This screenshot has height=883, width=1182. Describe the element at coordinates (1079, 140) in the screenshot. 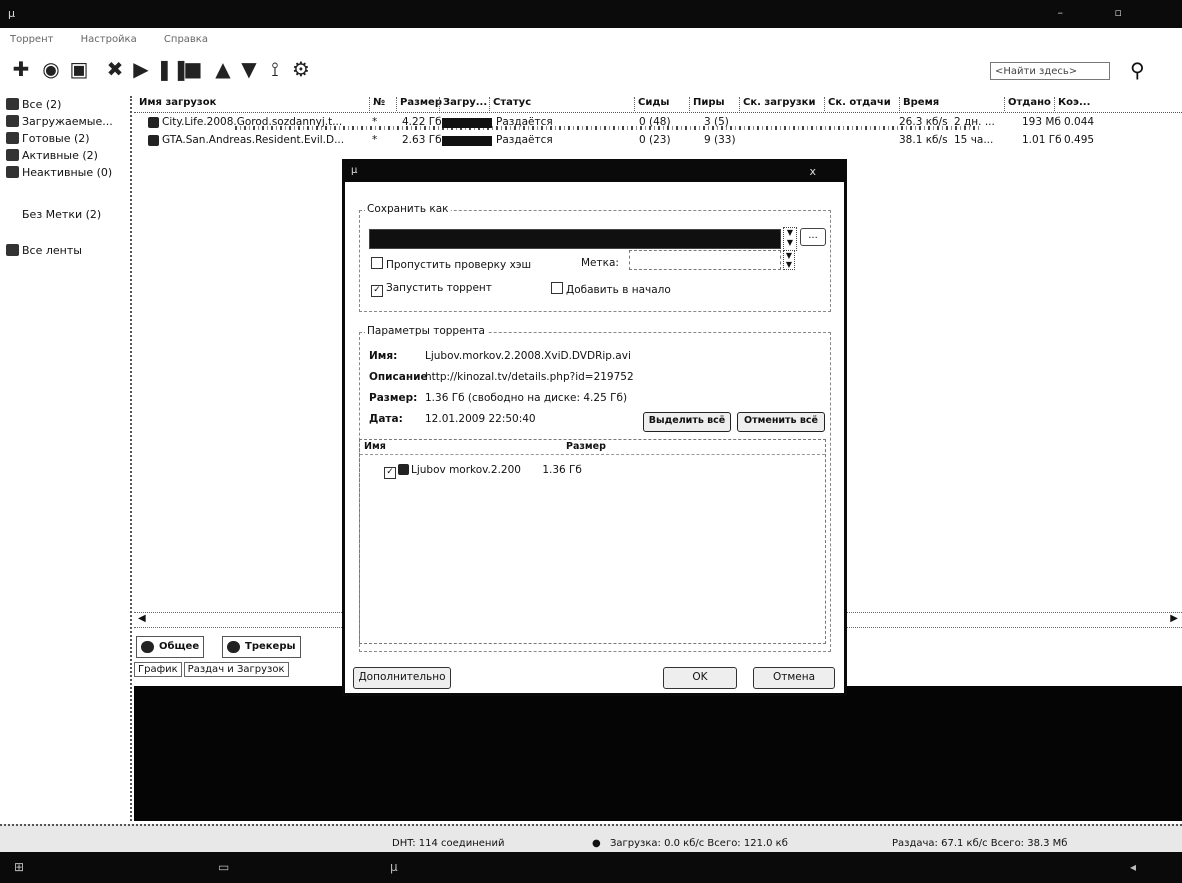

I see `torrent-ratio: 0.495` at that location.